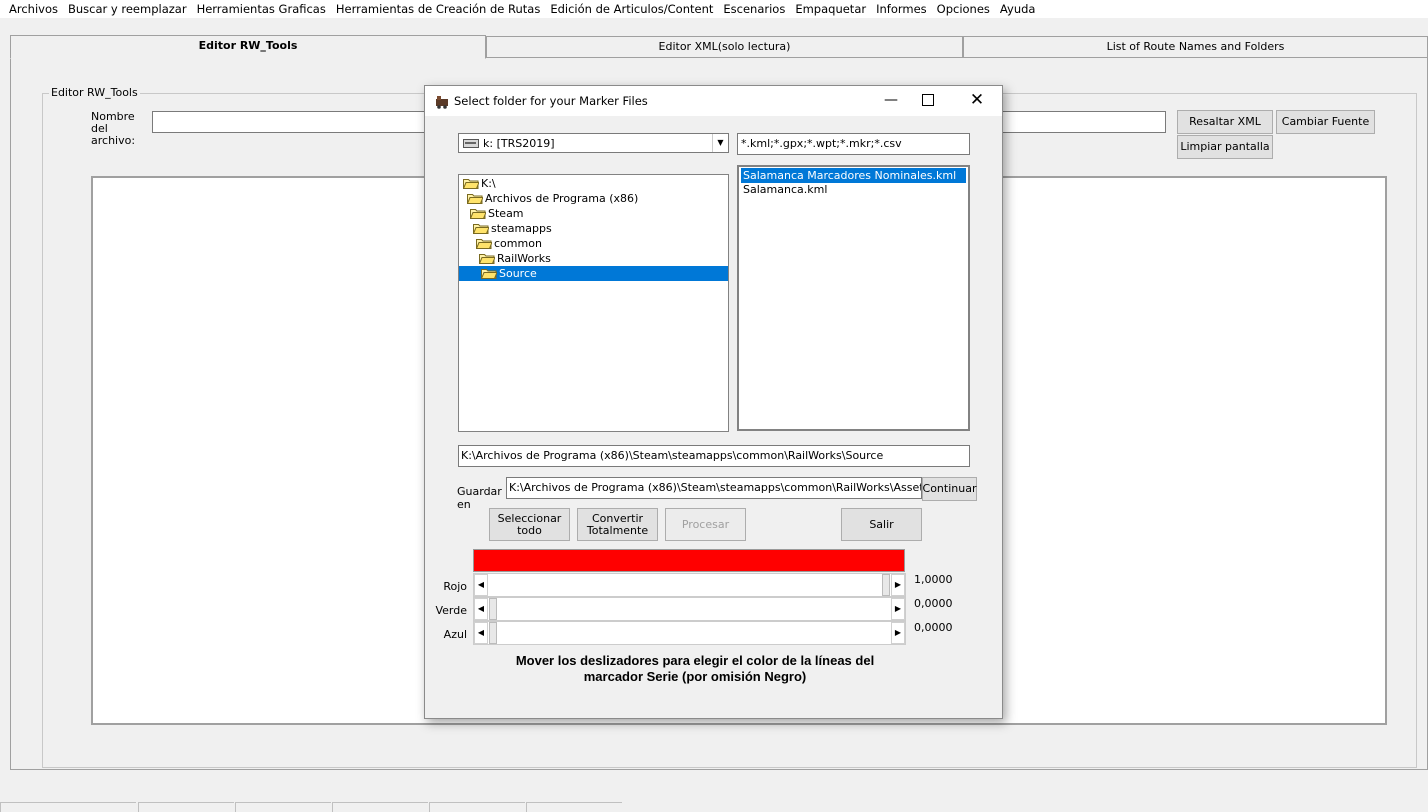 This screenshot has height=812, width=1428. I want to click on continue-button: Continuar, so click(949, 489).